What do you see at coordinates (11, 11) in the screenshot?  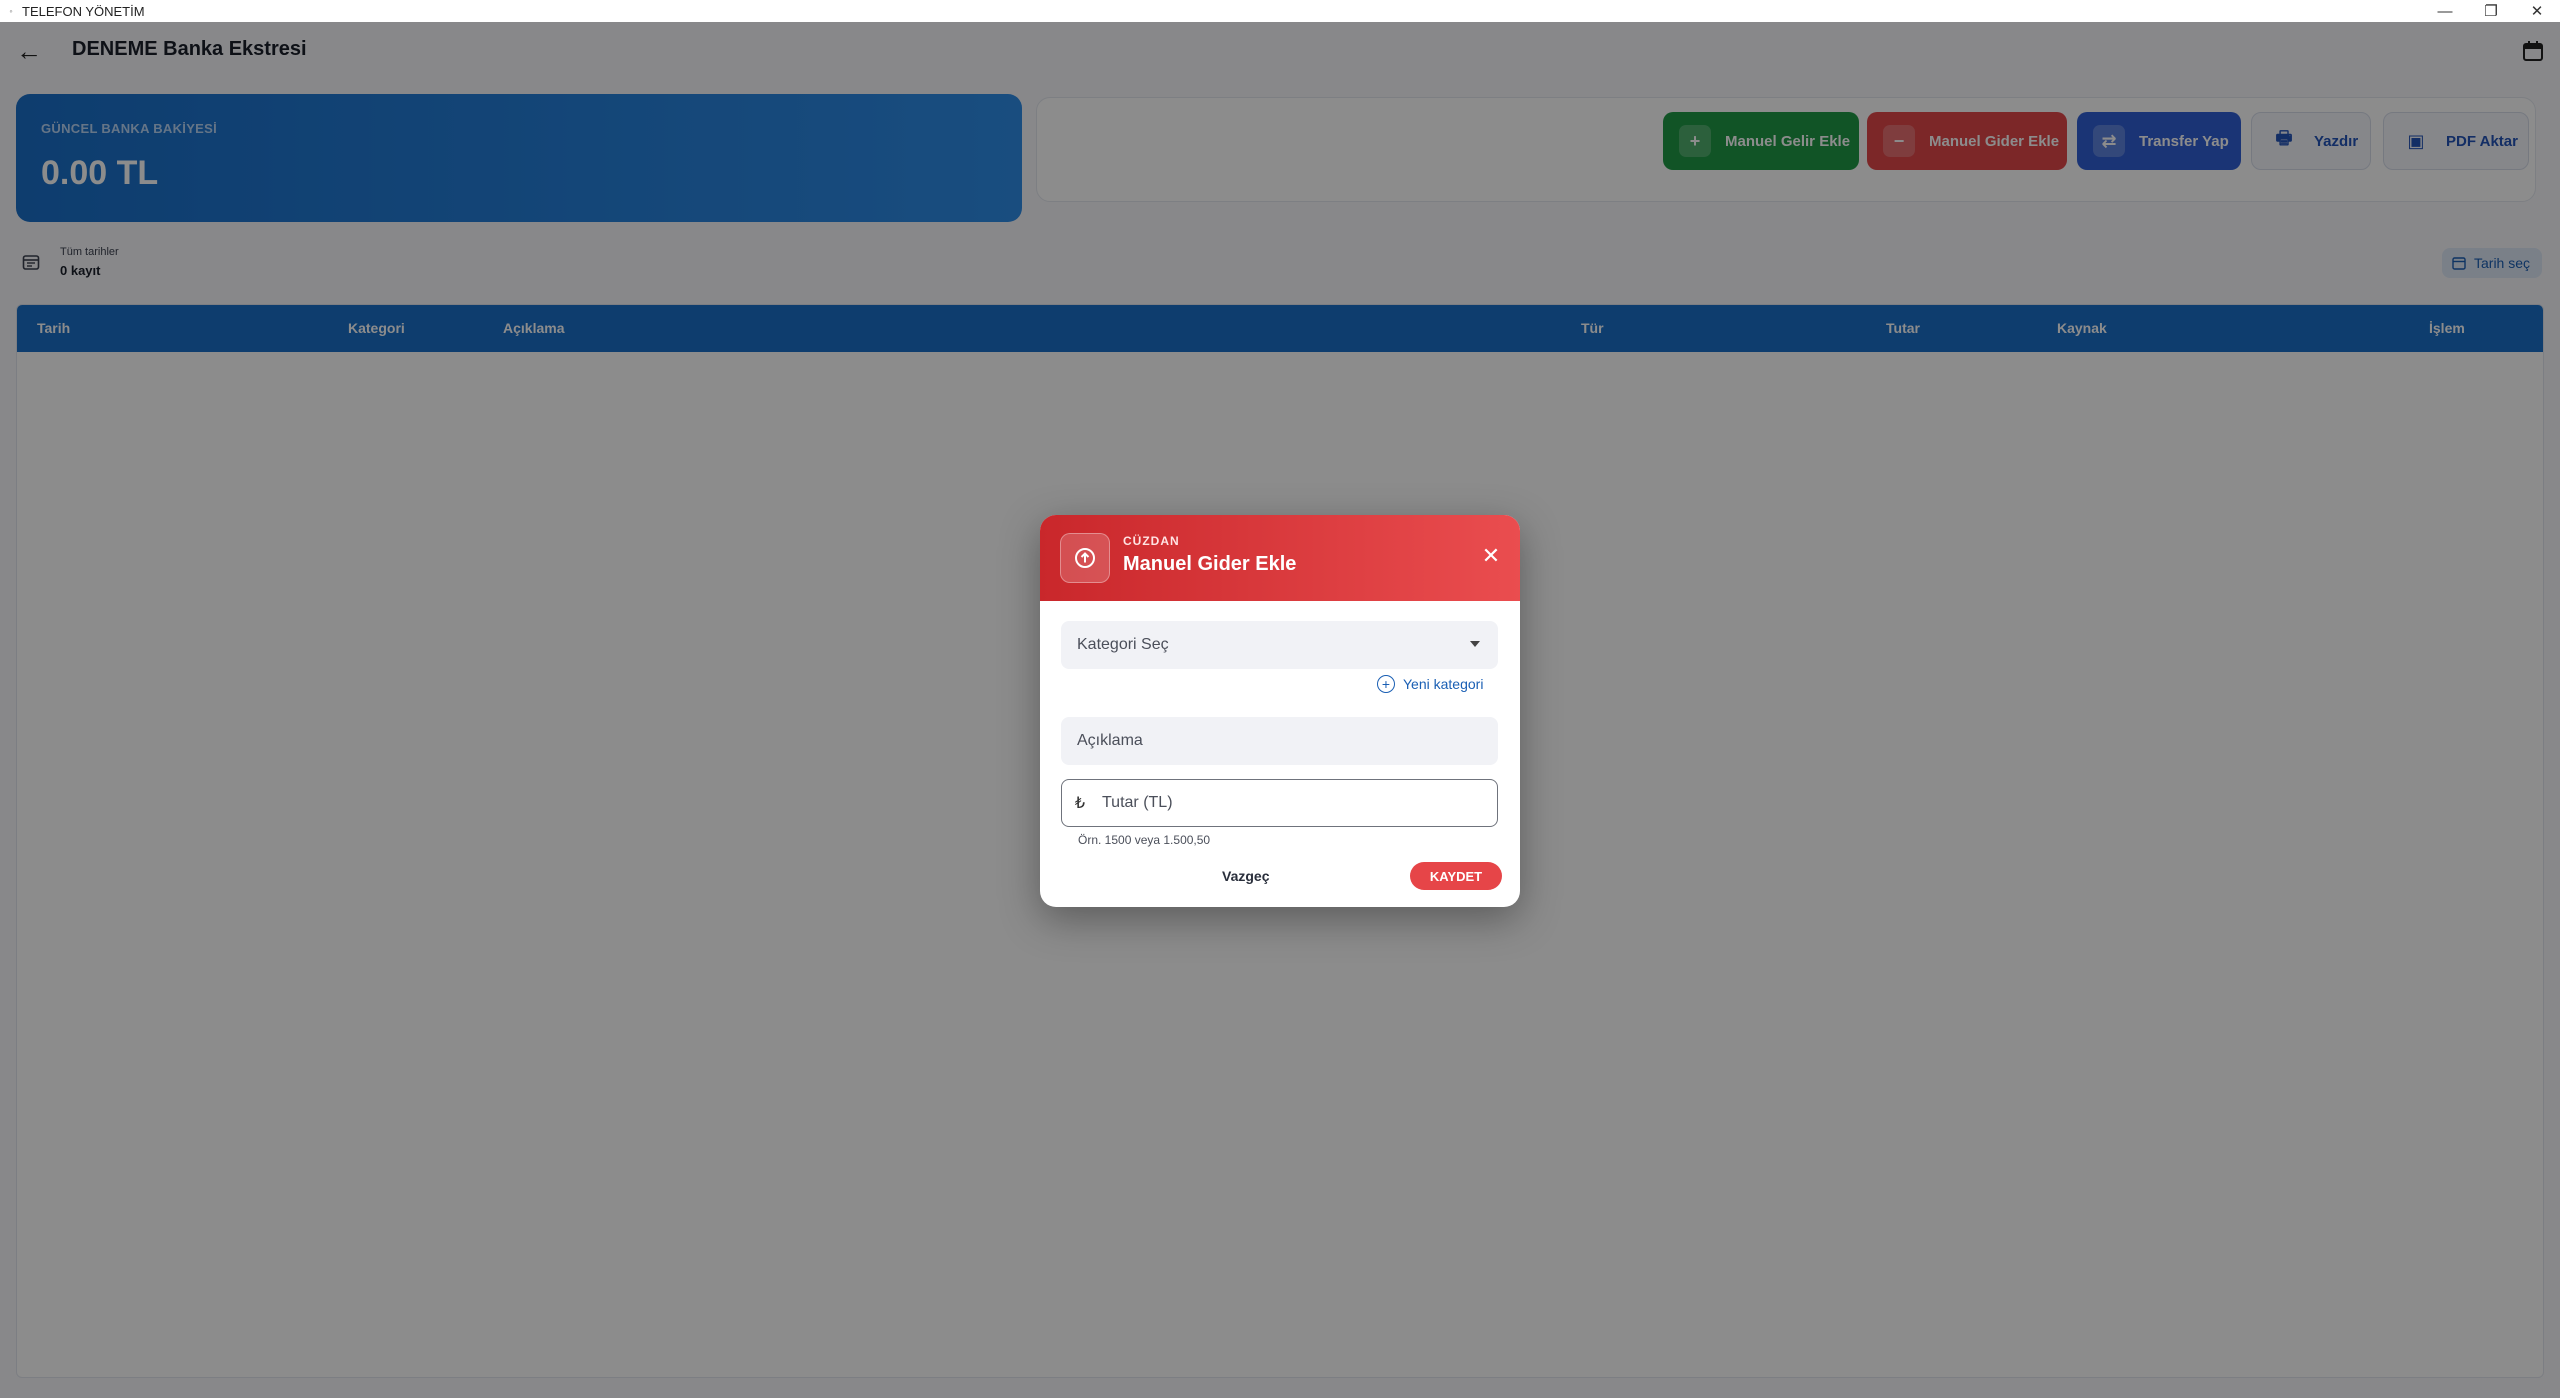 I see `app-icon: ◦` at bounding box center [11, 11].